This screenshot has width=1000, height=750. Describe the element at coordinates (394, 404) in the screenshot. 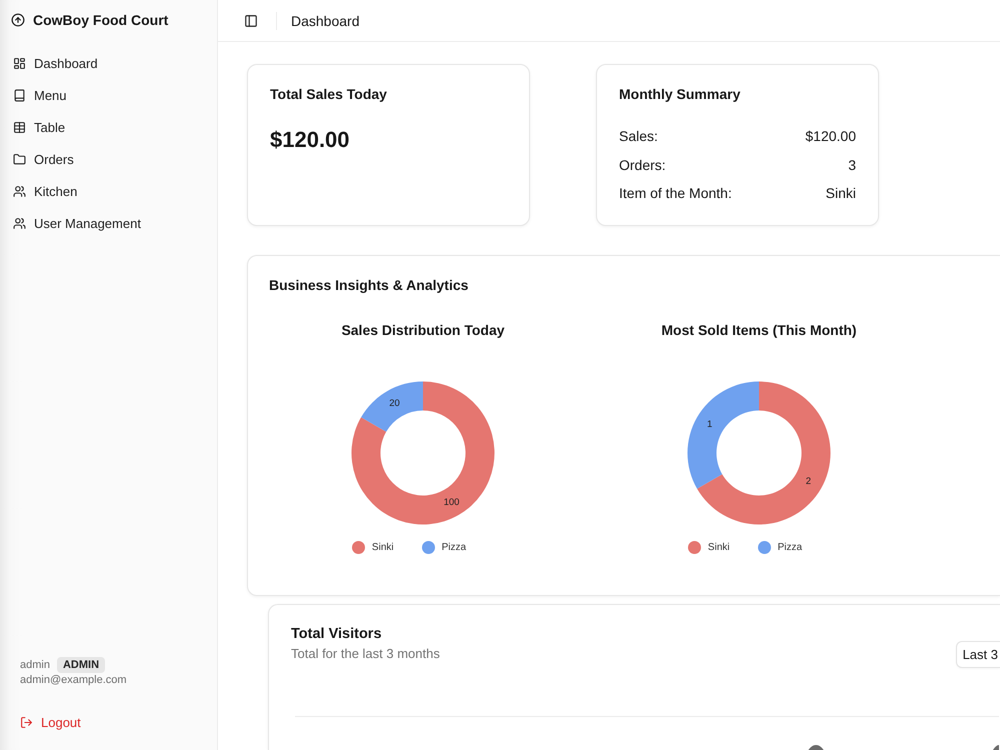

I see `data-label: 20` at that location.